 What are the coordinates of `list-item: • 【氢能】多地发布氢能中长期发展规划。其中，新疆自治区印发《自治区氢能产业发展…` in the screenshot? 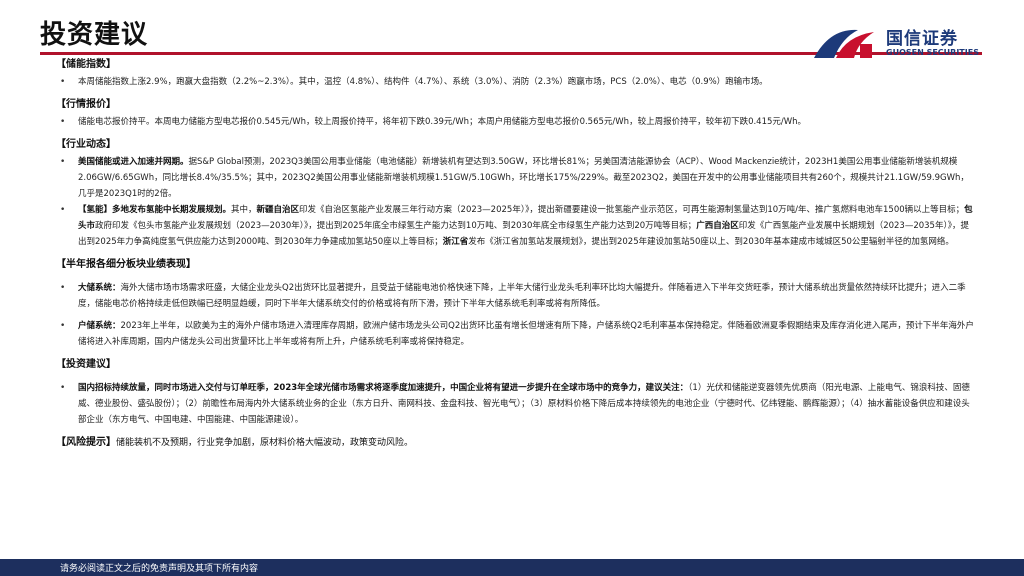 It's located at (516, 226).